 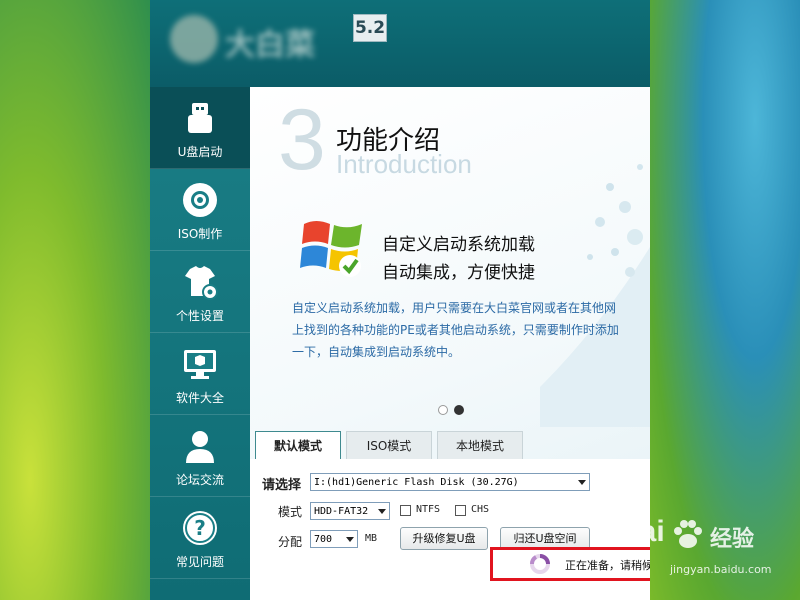 I want to click on sidebar-item-faq: ? 常见问题, so click(x=200, y=538).